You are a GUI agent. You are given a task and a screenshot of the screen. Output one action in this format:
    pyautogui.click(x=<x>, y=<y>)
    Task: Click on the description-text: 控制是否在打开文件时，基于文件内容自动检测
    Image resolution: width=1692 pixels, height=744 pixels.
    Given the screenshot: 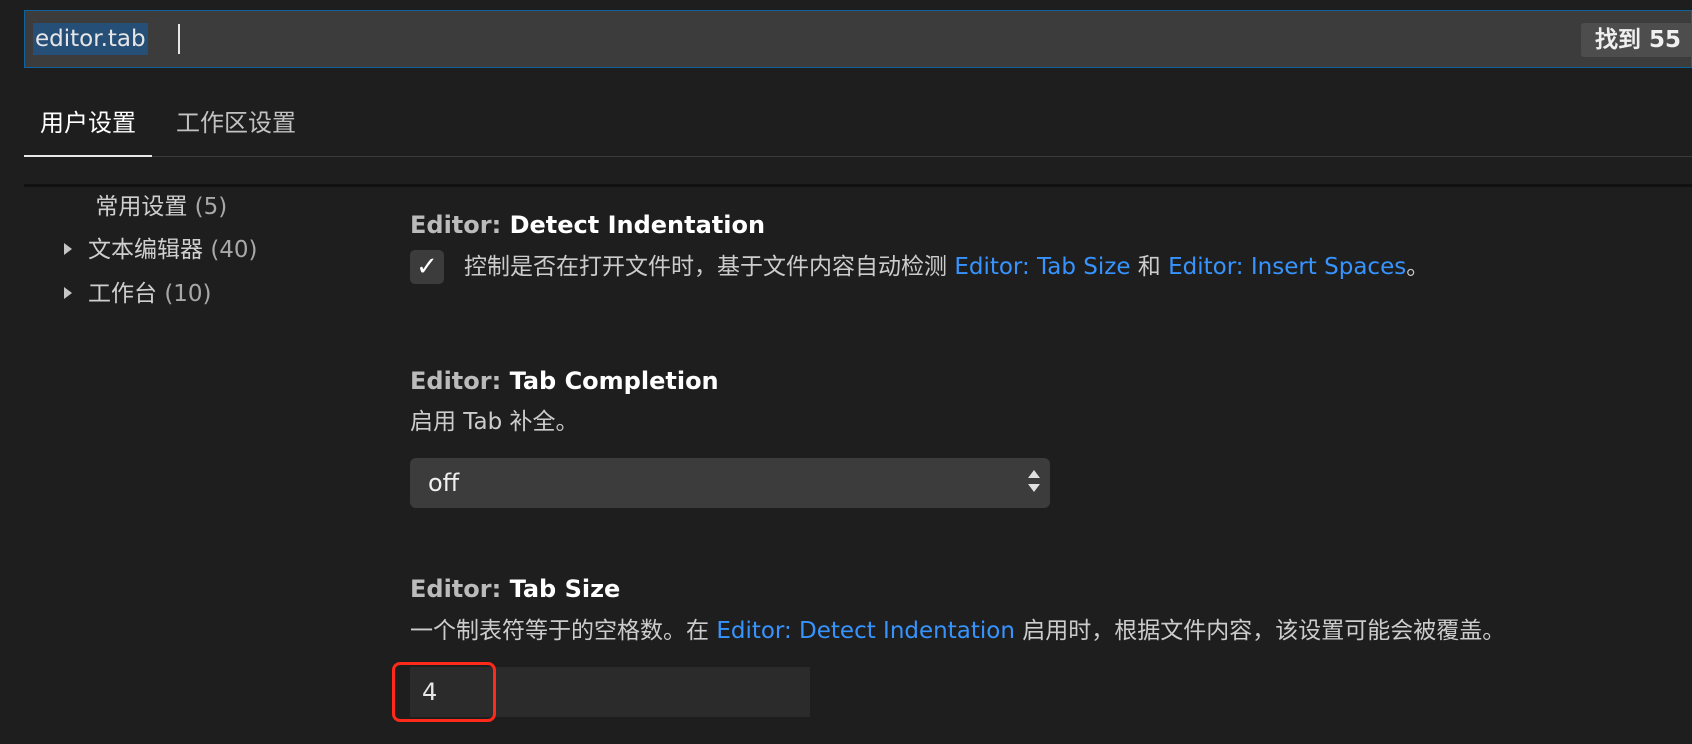 What is the action you would take?
    pyautogui.click(x=709, y=267)
    